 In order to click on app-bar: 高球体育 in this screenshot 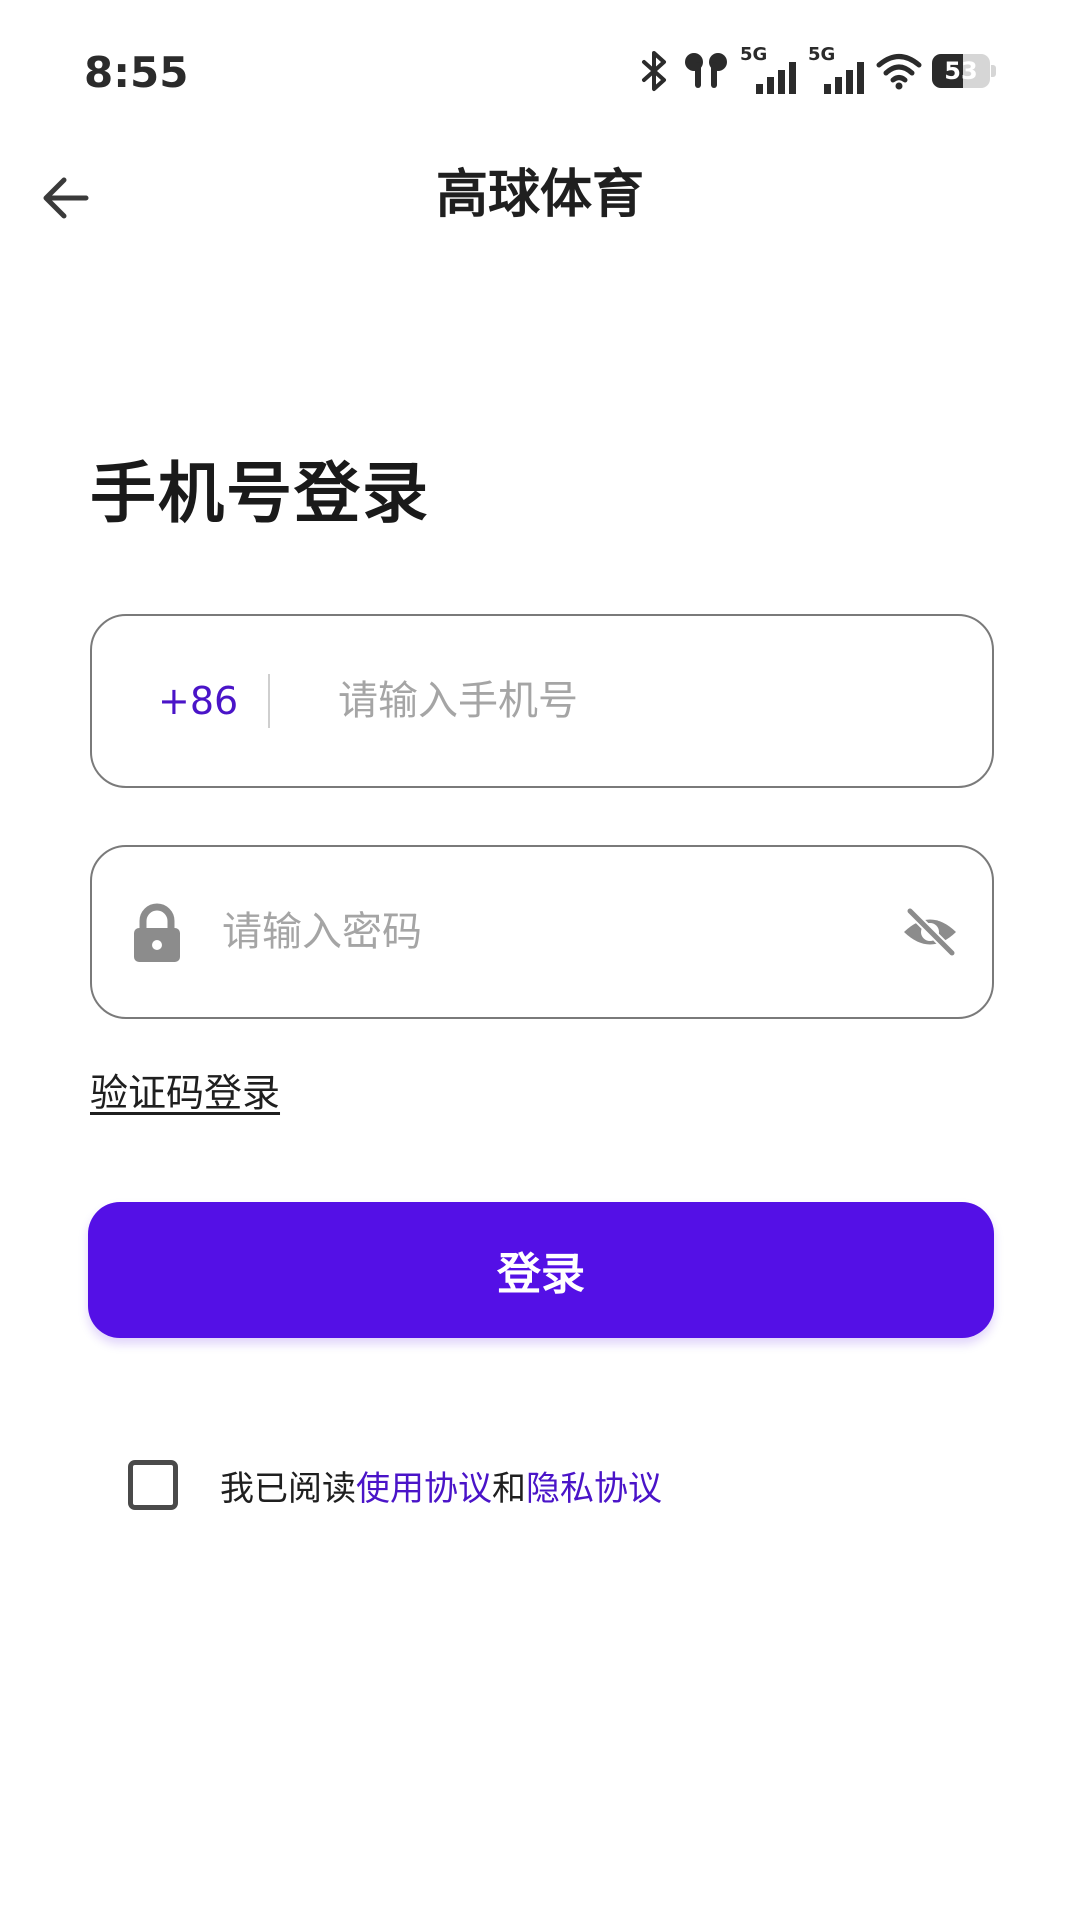, I will do `click(540, 195)`.